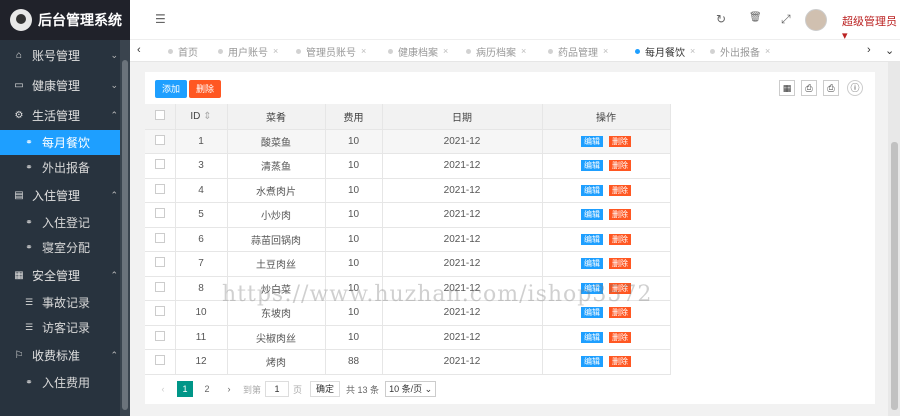  Describe the element at coordinates (721, 19) in the screenshot. I see `refresh-icon: ↻` at that location.